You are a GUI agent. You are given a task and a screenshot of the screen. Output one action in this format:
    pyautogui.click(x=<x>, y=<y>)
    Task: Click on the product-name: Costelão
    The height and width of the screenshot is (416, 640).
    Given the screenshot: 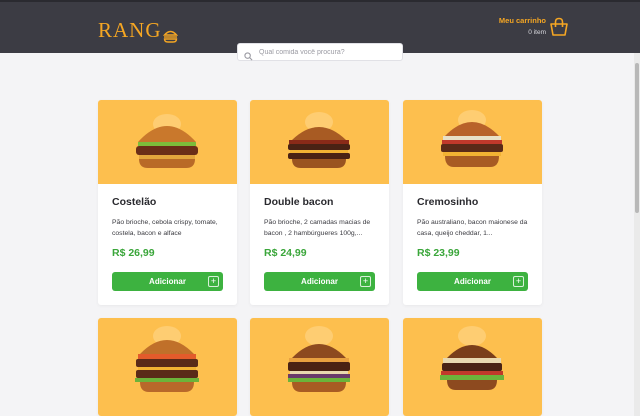 What is the action you would take?
    pyautogui.click(x=134, y=202)
    